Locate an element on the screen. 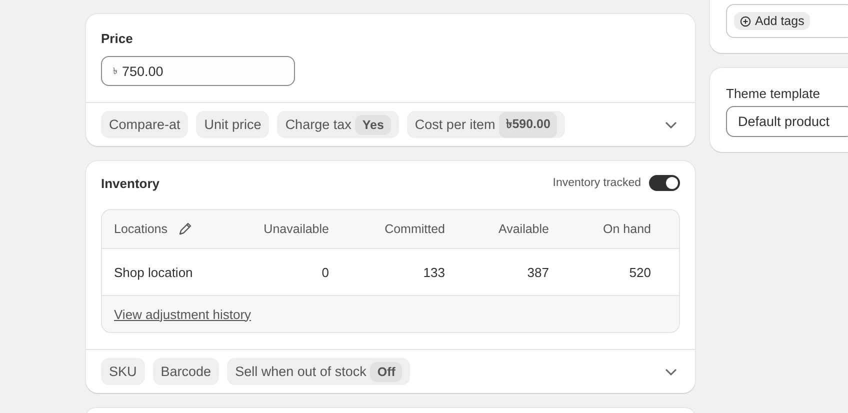 The width and height of the screenshot is (848, 413). field-label: Theme template is located at coordinates (773, 93).